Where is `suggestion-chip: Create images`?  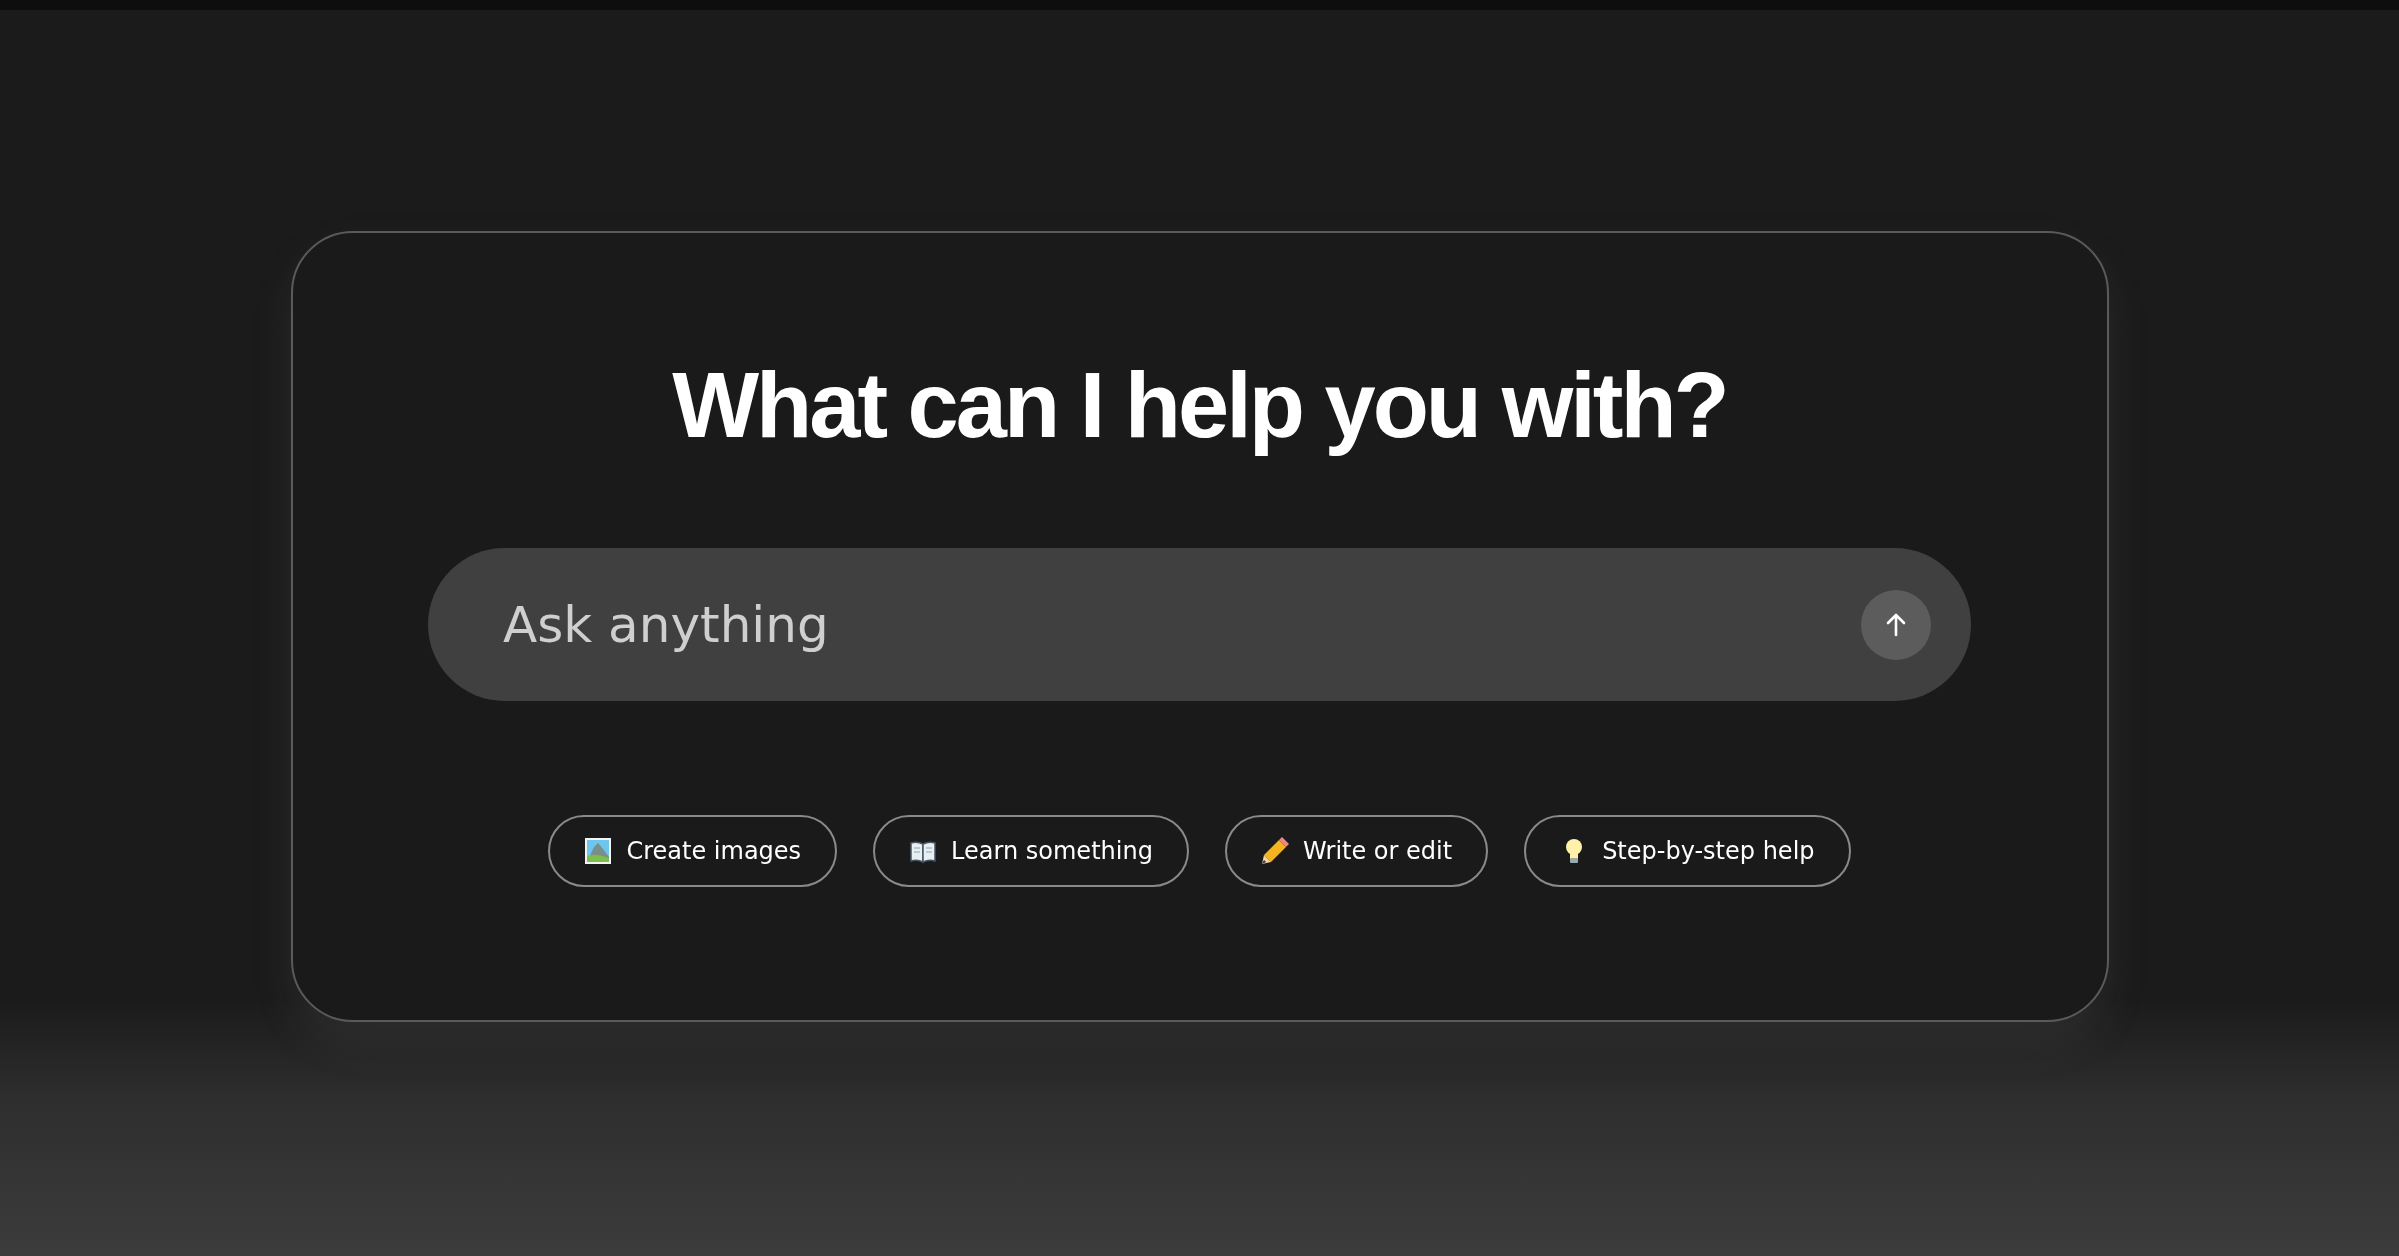
suggestion-chip: Create images is located at coordinates (693, 851).